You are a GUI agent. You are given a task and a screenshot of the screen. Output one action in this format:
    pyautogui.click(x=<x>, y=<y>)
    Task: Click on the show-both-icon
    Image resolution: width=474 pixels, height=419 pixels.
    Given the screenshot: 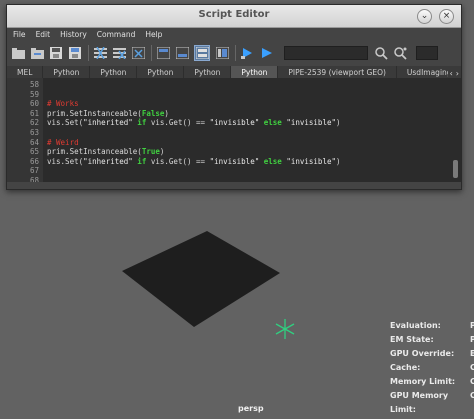 What is the action you would take?
    pyautogui.click(x=202, y=53)
    